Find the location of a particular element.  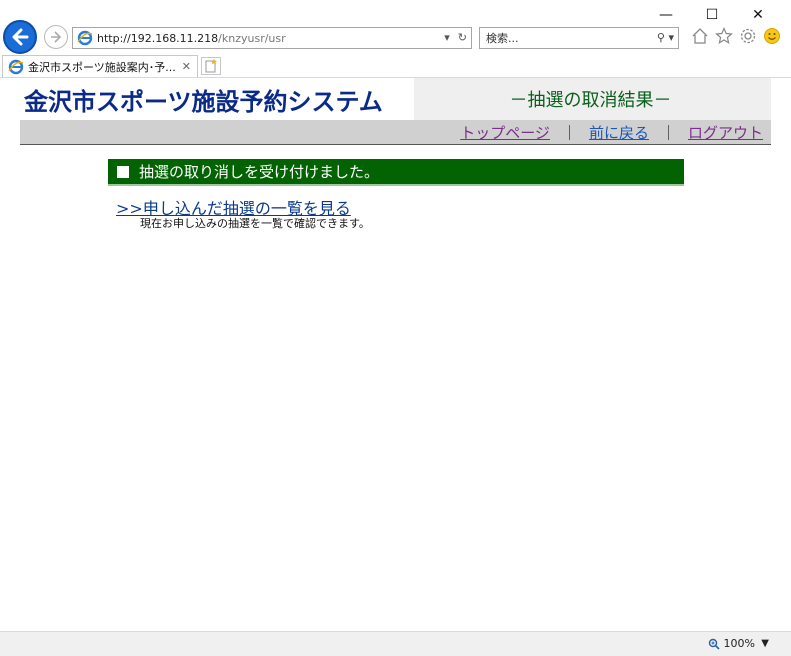

back-button is located at coordinates (20, 37).